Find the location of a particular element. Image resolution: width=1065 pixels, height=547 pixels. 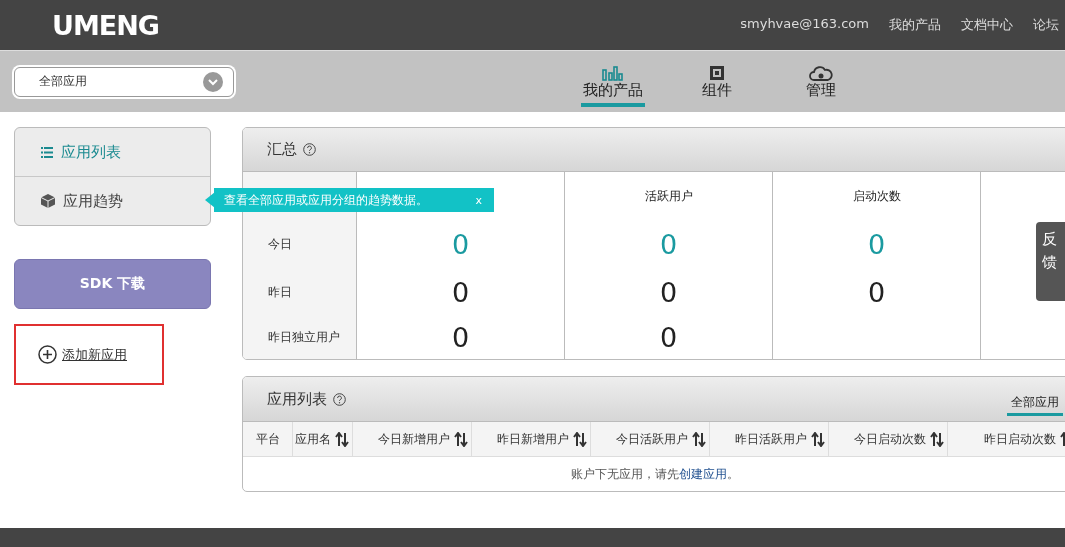

header-link: 我的产品 is located at coordinates (915, 25).